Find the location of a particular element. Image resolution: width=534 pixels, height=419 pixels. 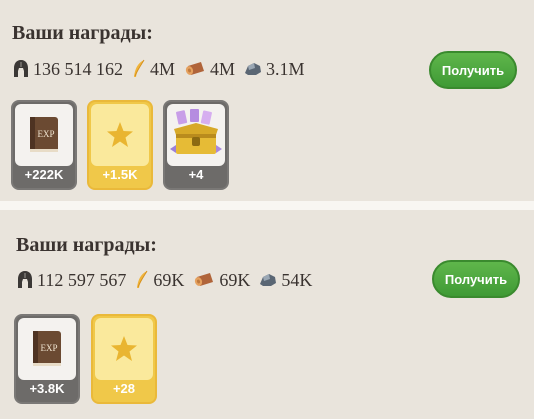

reward-item-amount: +4 is located at coordinates (196, 174).